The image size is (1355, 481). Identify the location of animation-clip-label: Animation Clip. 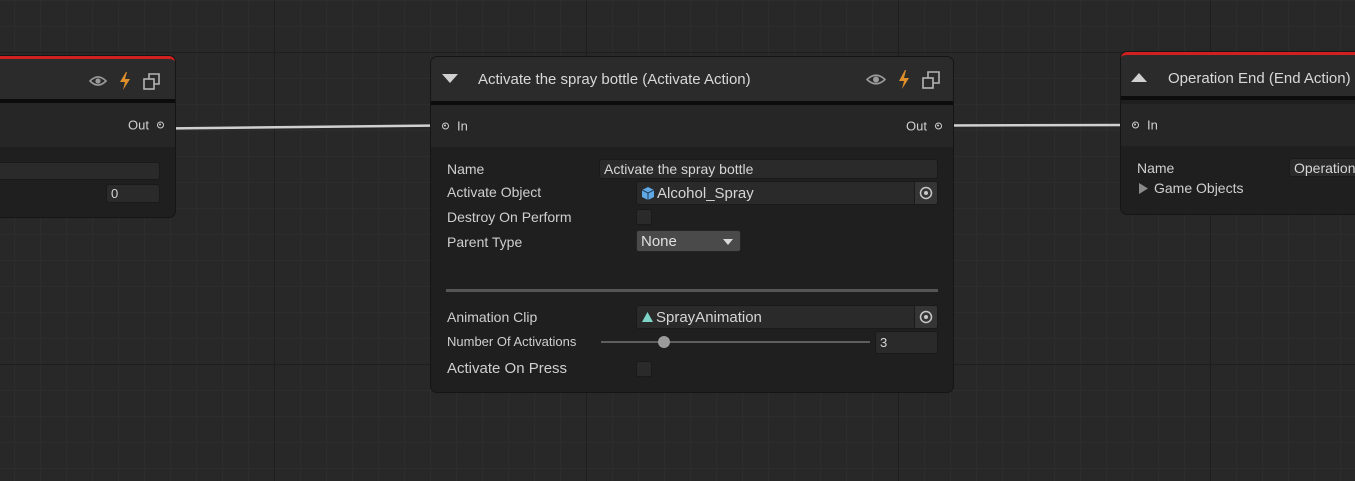
(492, 317).